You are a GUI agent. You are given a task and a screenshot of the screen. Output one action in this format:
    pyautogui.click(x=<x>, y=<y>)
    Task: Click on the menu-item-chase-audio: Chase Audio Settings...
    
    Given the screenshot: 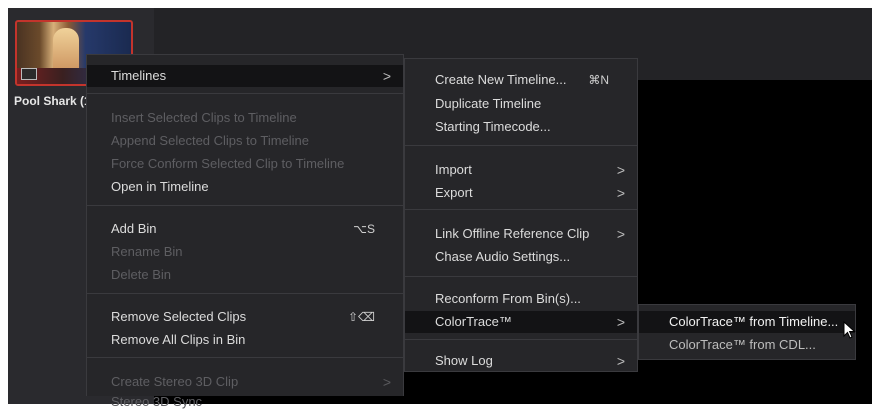 What is the action you would take?
    pyautogui.click(x=521, y=257)
    